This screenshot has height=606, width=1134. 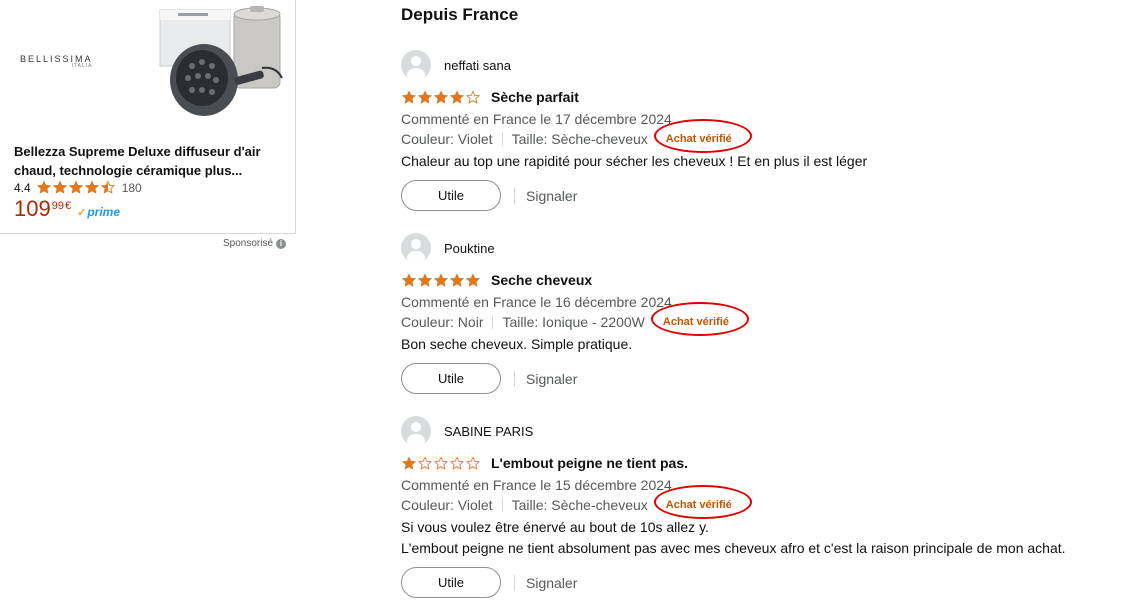 I want to click on review-title-row: Seche cheveux, so click(x=761, y=280).